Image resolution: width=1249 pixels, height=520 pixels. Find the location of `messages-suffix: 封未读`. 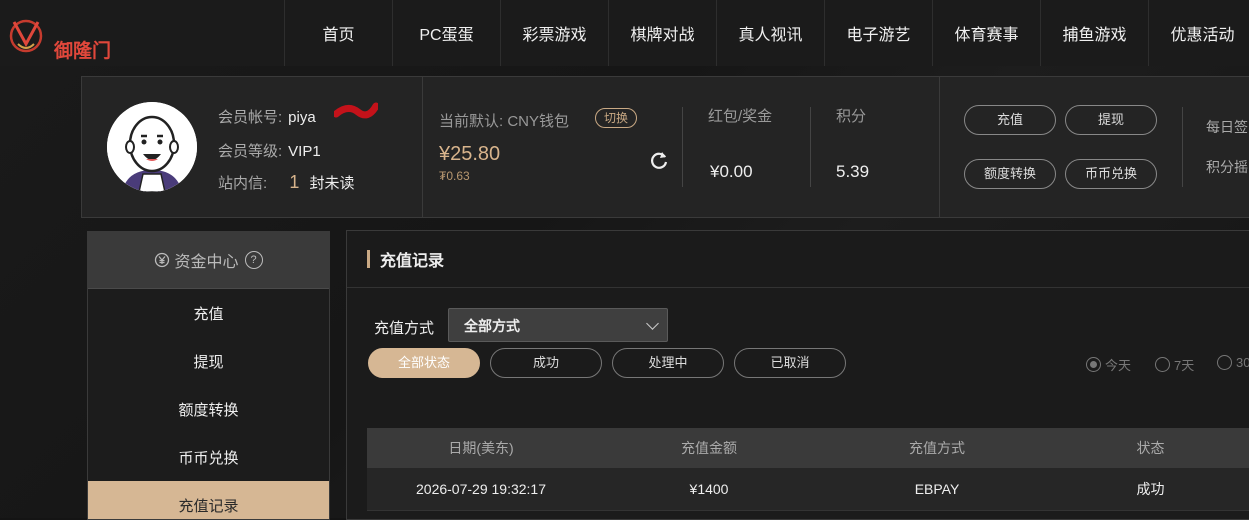

messages-suffix: 封未读 is located at coordinates (332, 183).